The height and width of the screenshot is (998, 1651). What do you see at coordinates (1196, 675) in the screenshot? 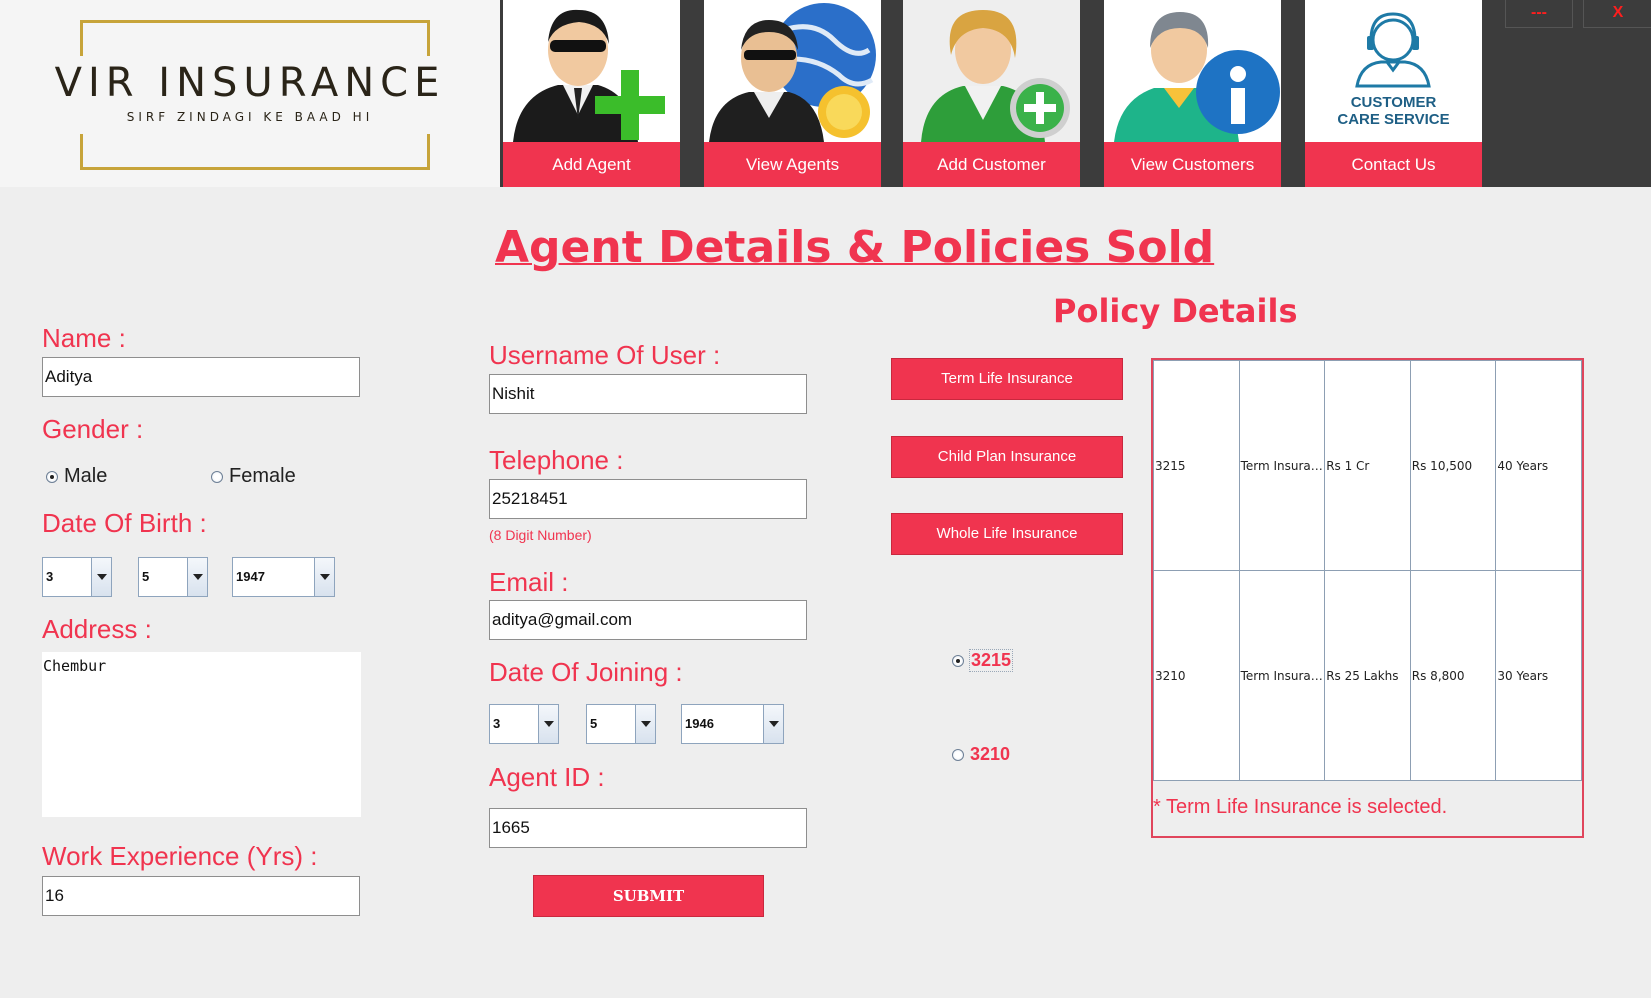
I see `table-cell: 3210` at bounding box center [1196, 675].